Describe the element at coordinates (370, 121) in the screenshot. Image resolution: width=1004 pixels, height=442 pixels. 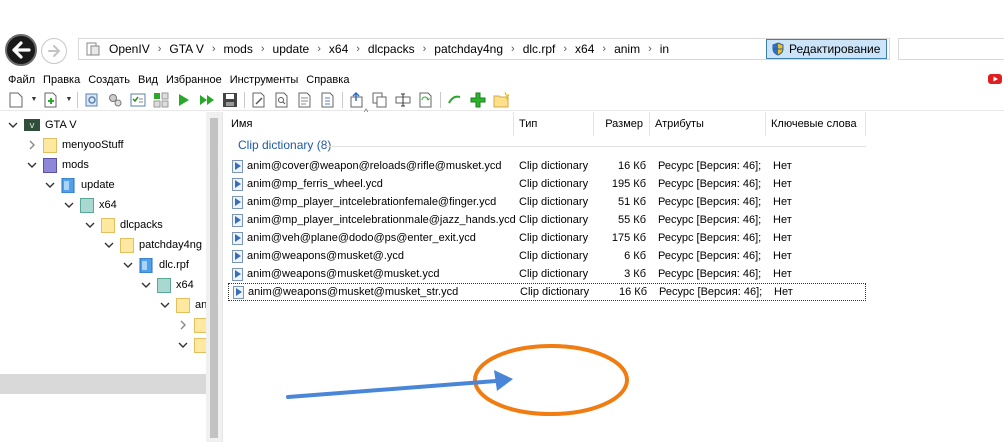
I see `column-header-name: ^ Имя` at that location.